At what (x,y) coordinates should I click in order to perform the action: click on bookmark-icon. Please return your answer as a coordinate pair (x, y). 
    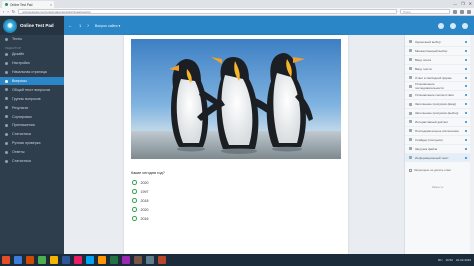
    Looking at the image, I should click on (455, 11).